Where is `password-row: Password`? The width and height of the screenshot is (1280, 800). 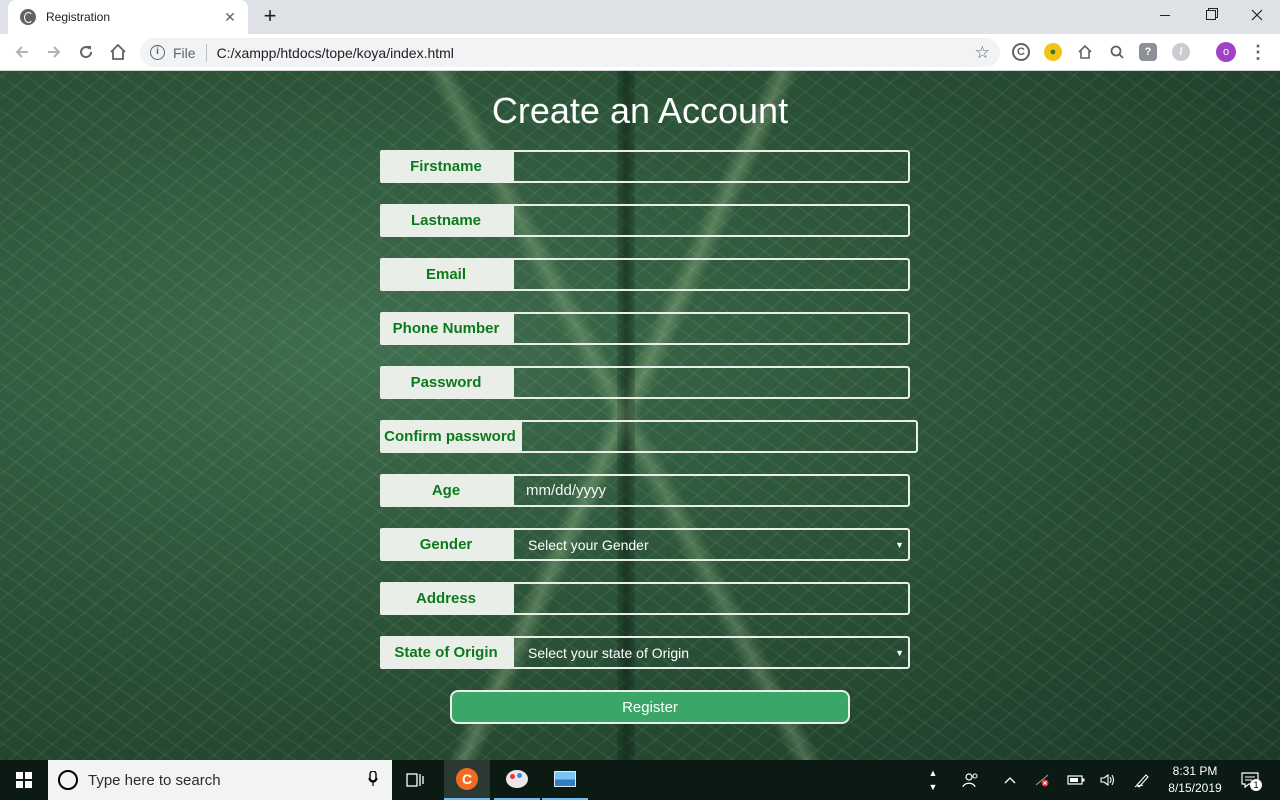 password-row: Password is located at coordinates (645, 382).